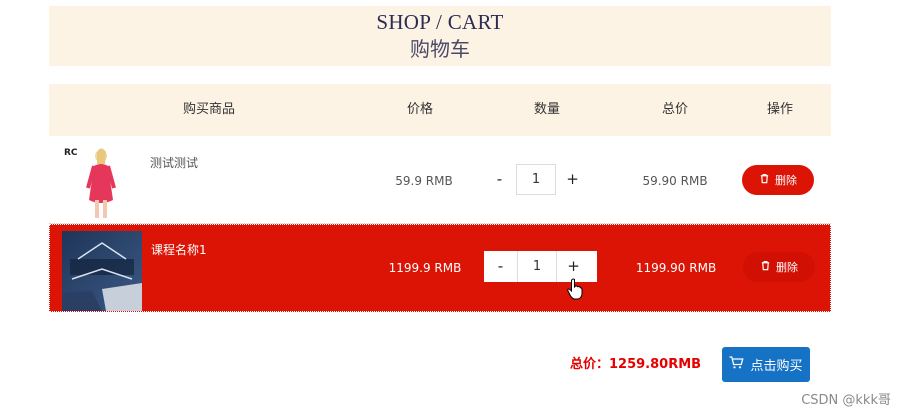  Describe the element at coordinates (779, 109) in the screenshot. I see `column-header-operations: 操作` at that location.